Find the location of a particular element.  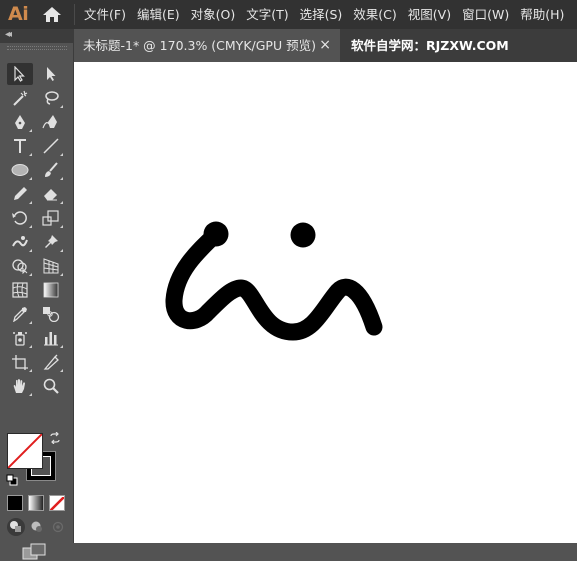

hand-icon is located at coordinates (19, 386).